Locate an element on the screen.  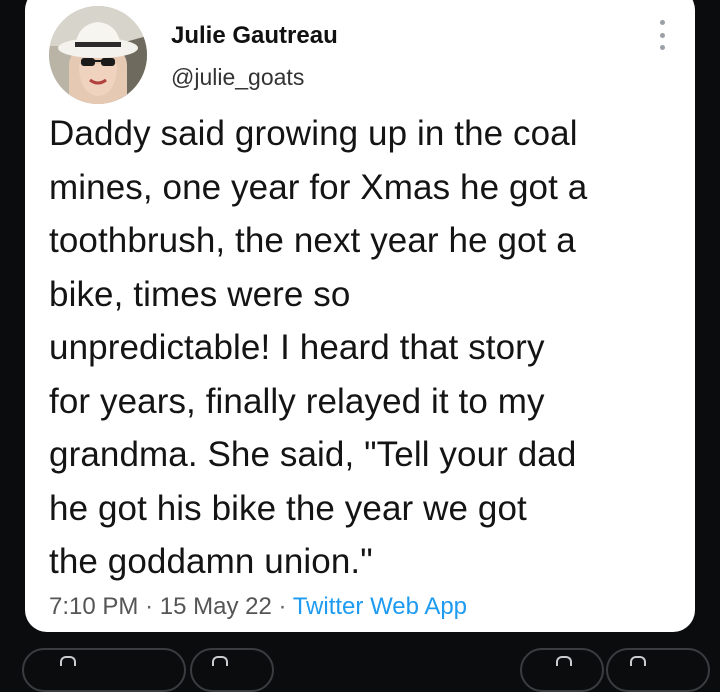
avatar-image is located at coordinates (98, 55).